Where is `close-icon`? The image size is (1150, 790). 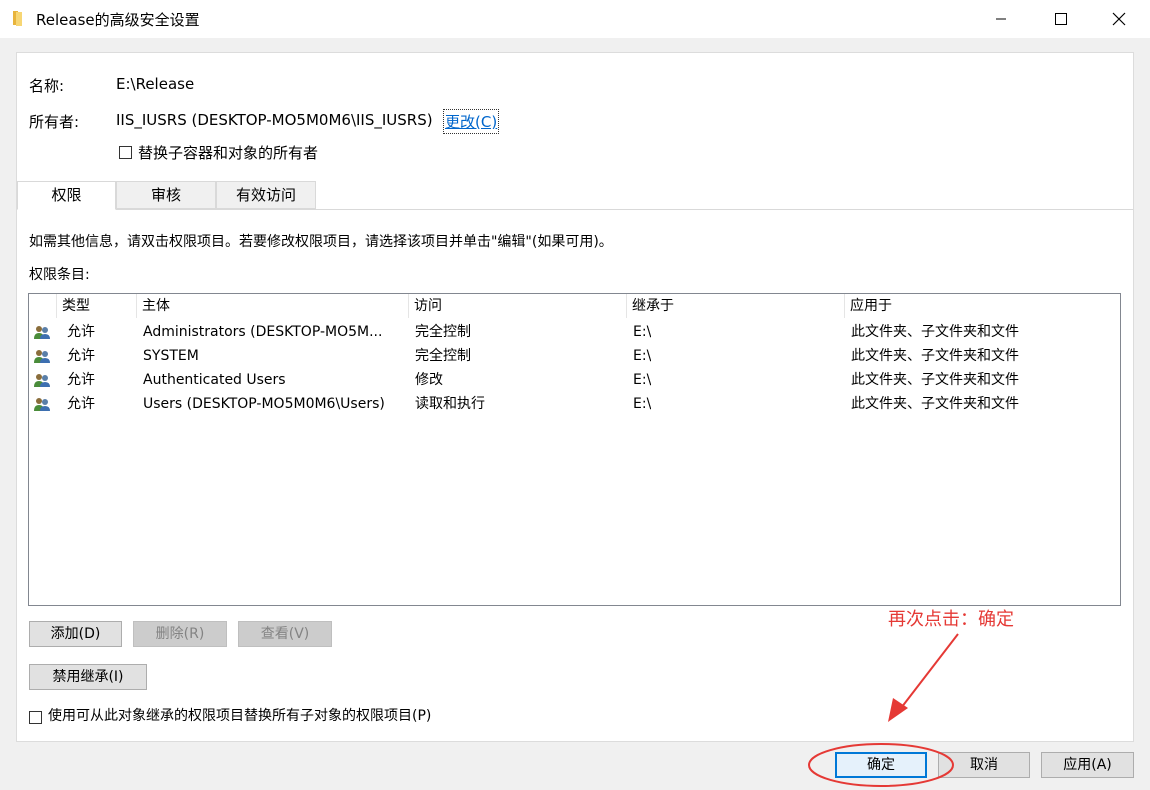 close-icon is located at coordinates (1119, 19).